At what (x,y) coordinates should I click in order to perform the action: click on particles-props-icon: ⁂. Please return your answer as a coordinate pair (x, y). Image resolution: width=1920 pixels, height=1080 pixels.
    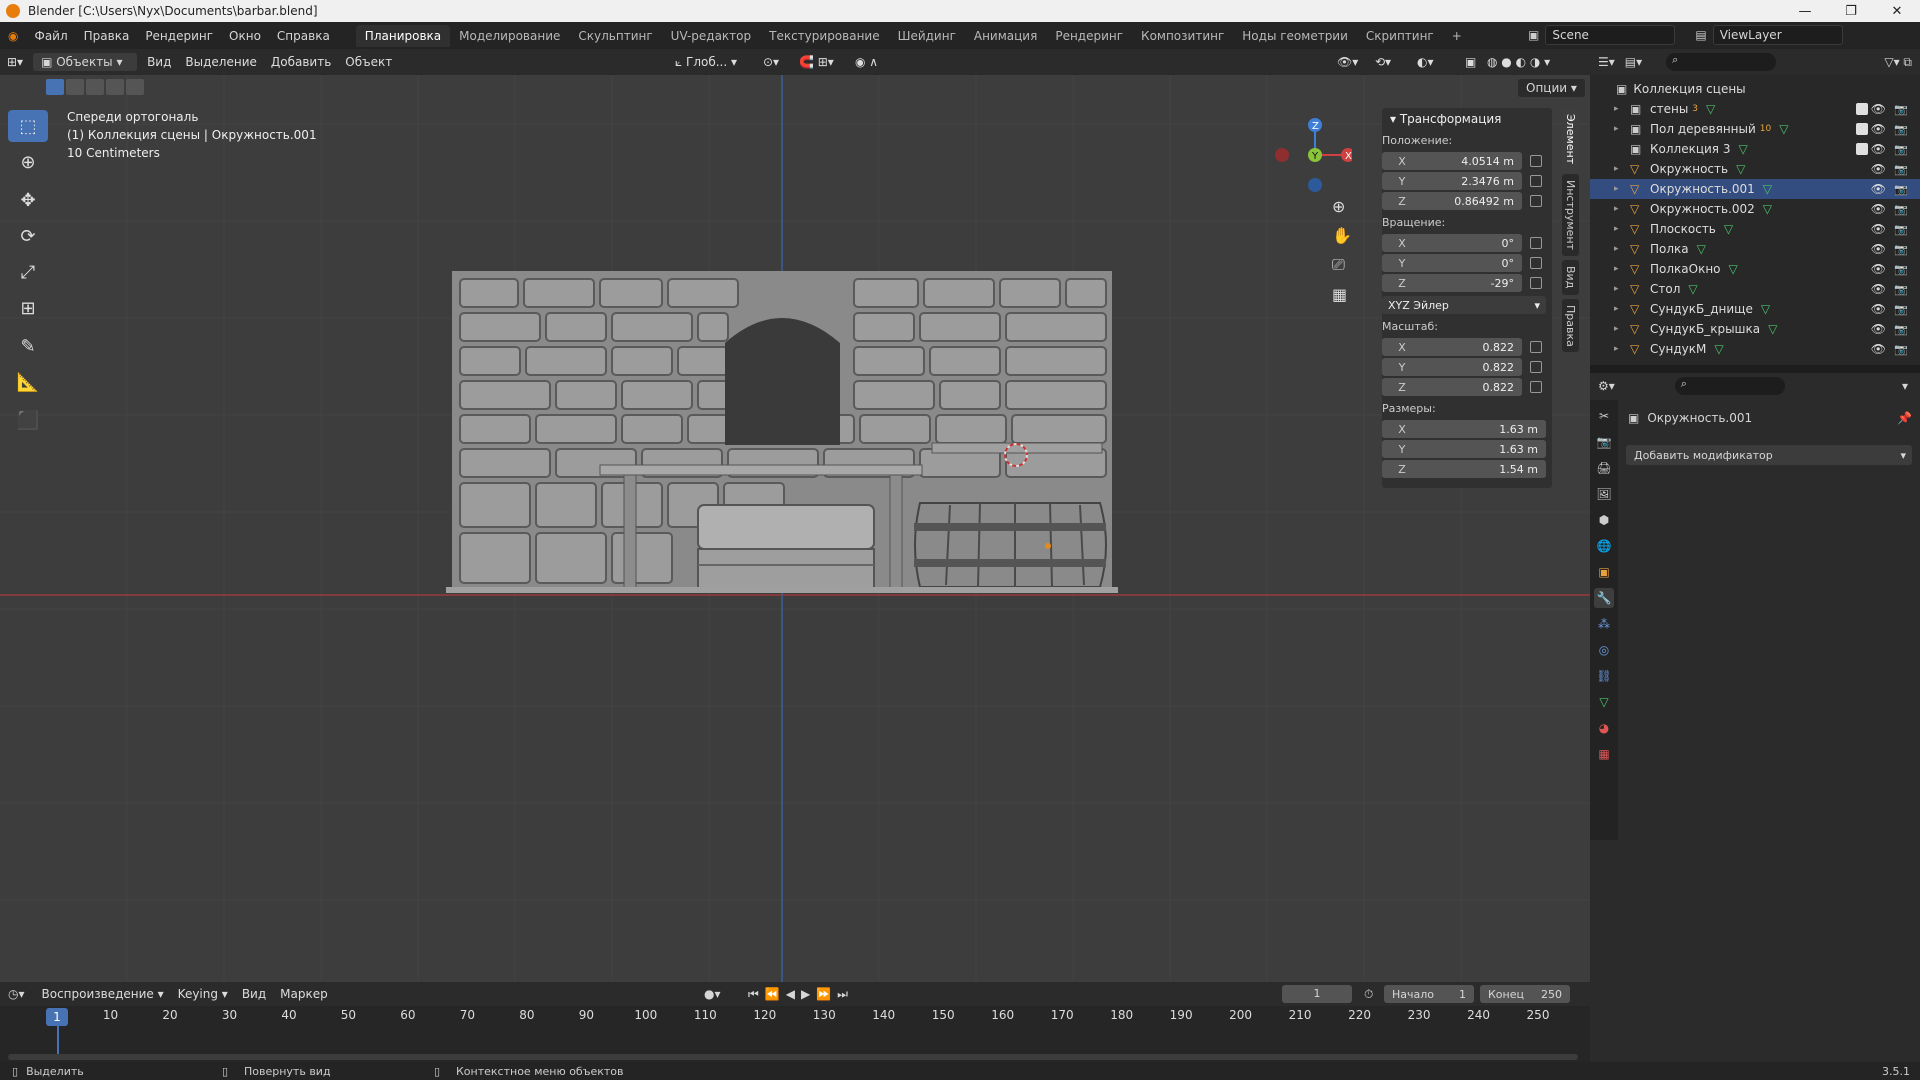
    Looking at the image, I should click on (1604, 624).